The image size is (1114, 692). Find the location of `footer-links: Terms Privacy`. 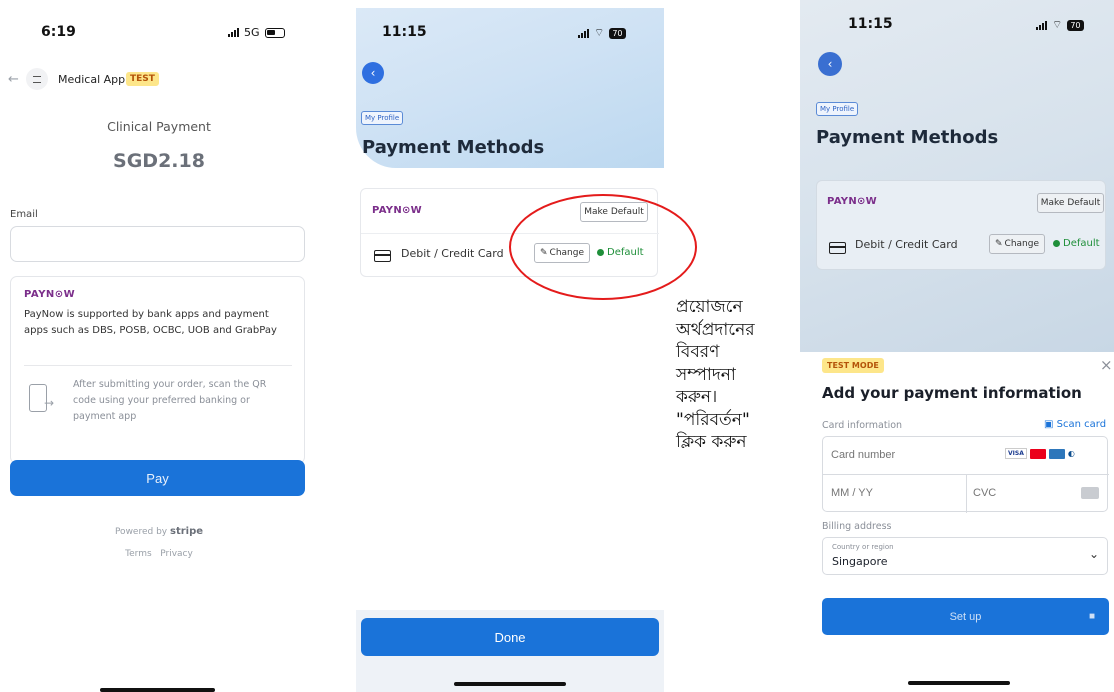

footer-links: Terms Privacy is located at coordinates (159, 554).